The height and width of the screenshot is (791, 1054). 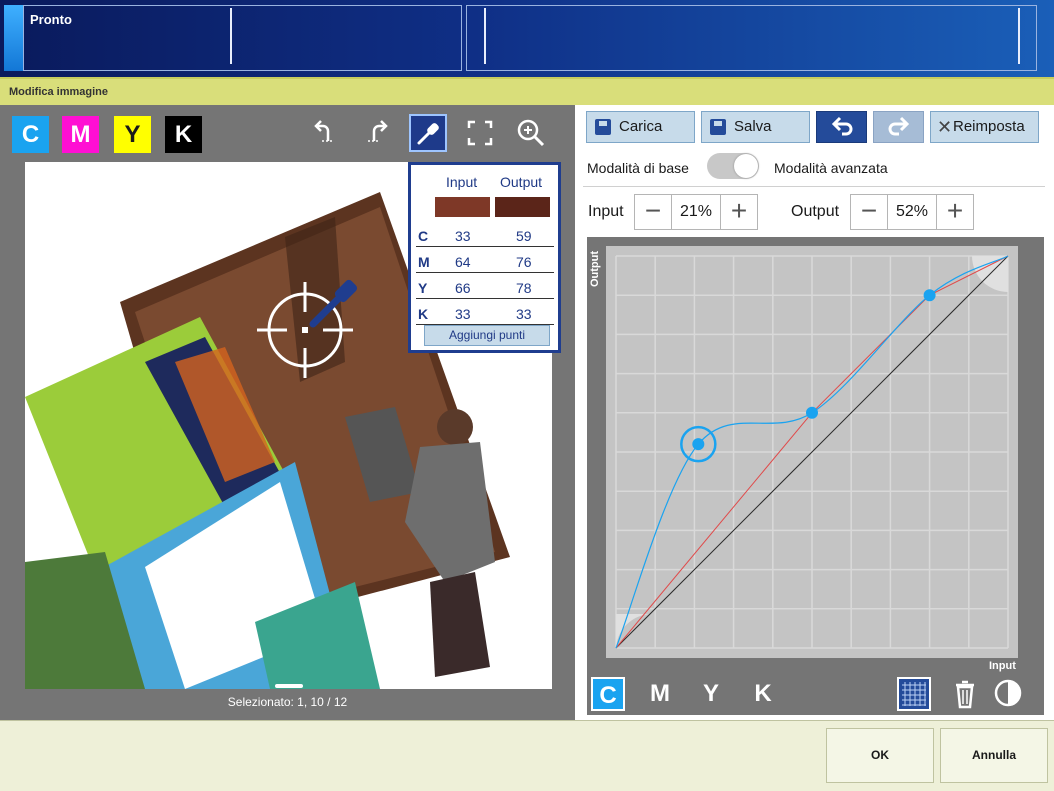 I want to click on output-increase-button: +, so click(x=955, y=212).